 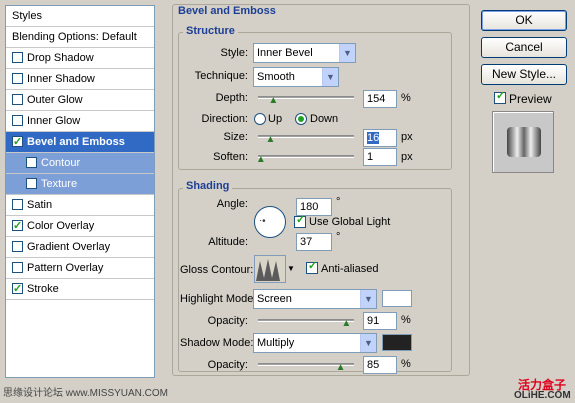 What do you see at coordinates (80, 205) in the screenshot?
I see `style-item: Satin` at bounding box center [80, 205].